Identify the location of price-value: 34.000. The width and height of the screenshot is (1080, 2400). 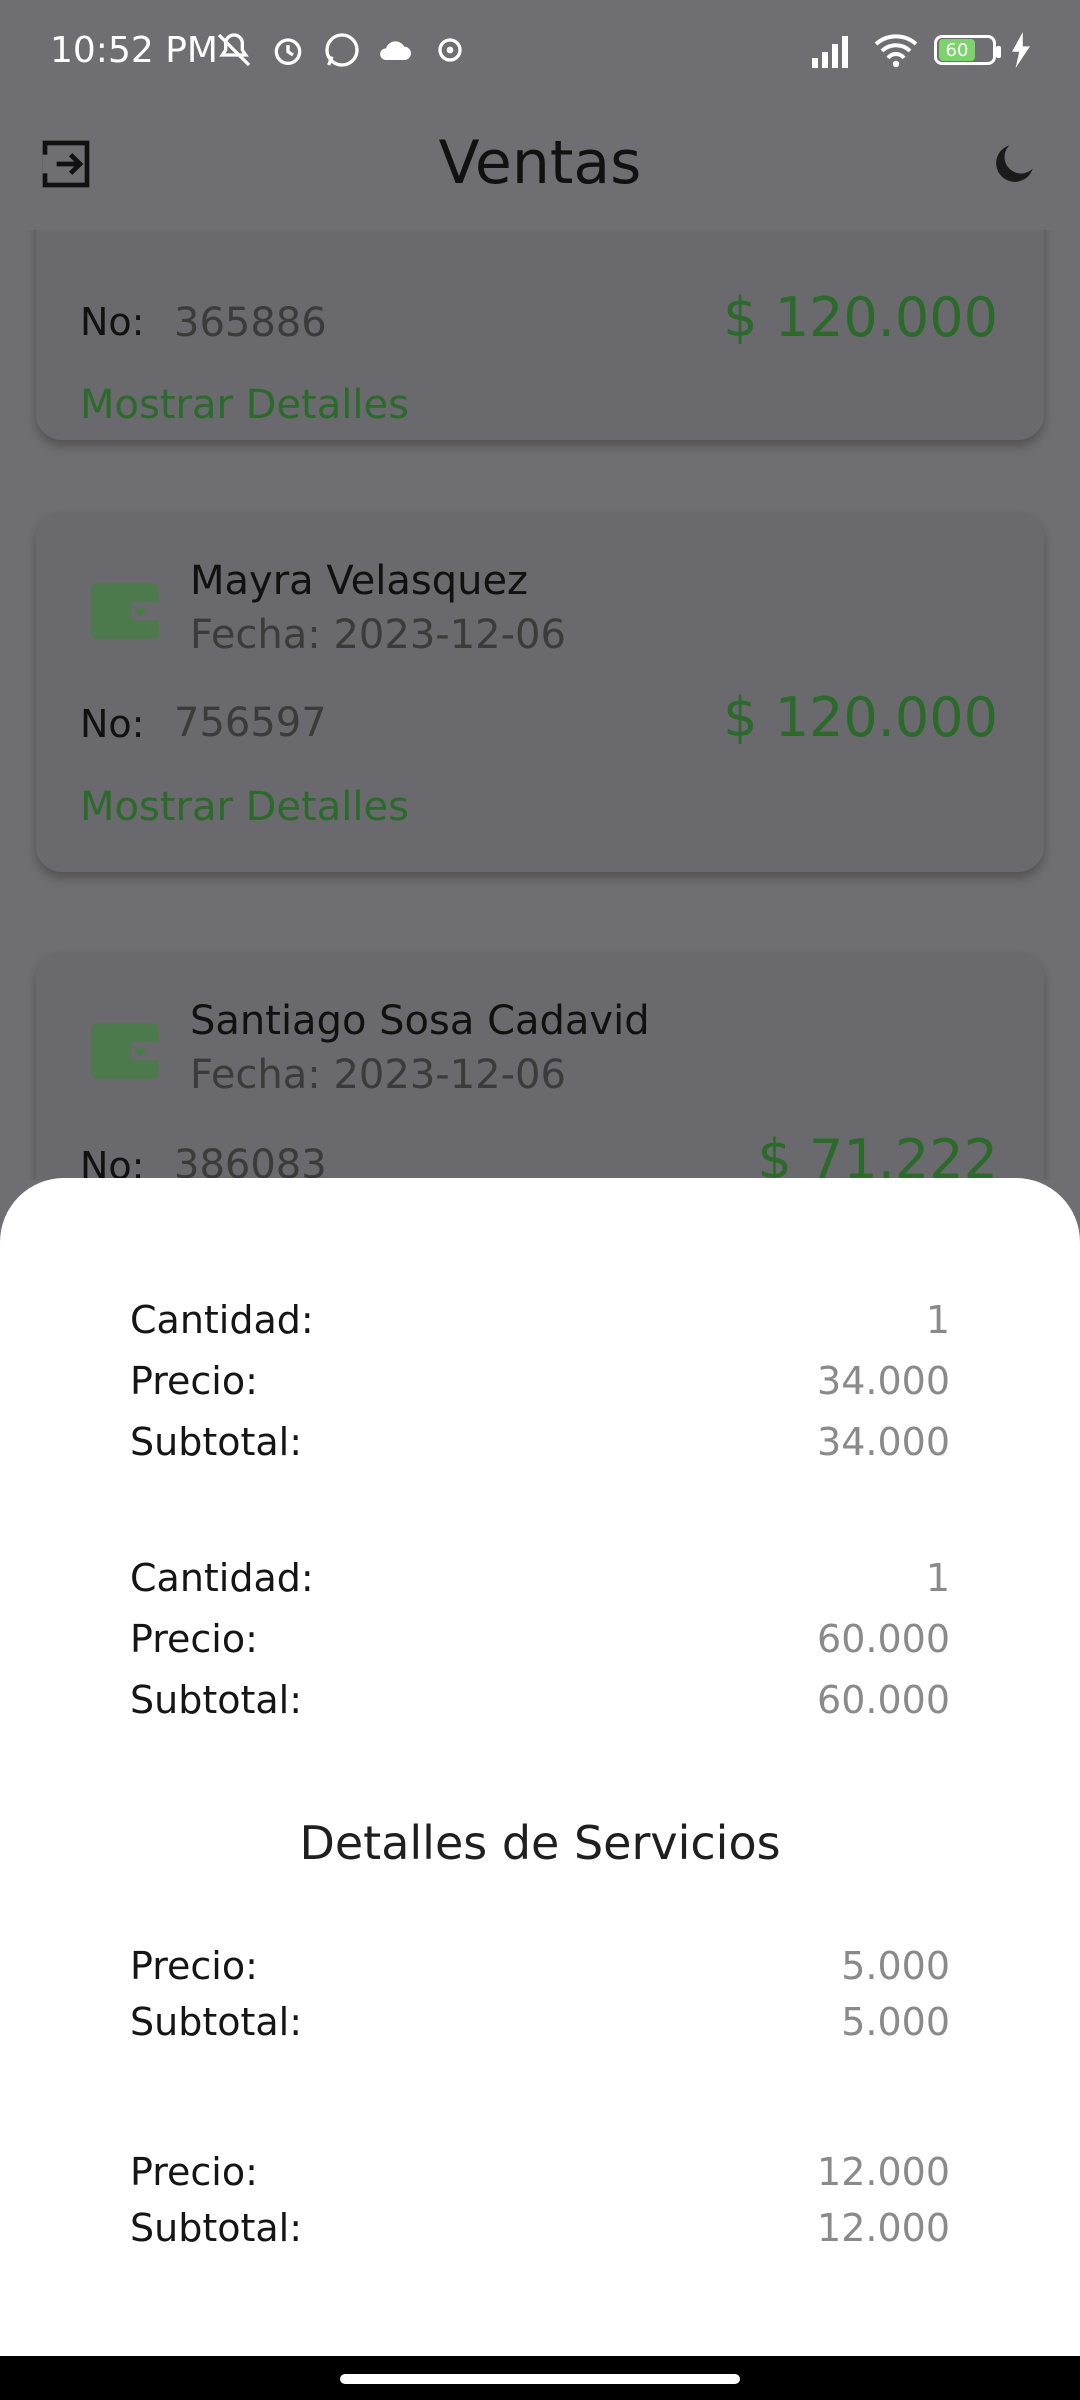
(883, 1381).